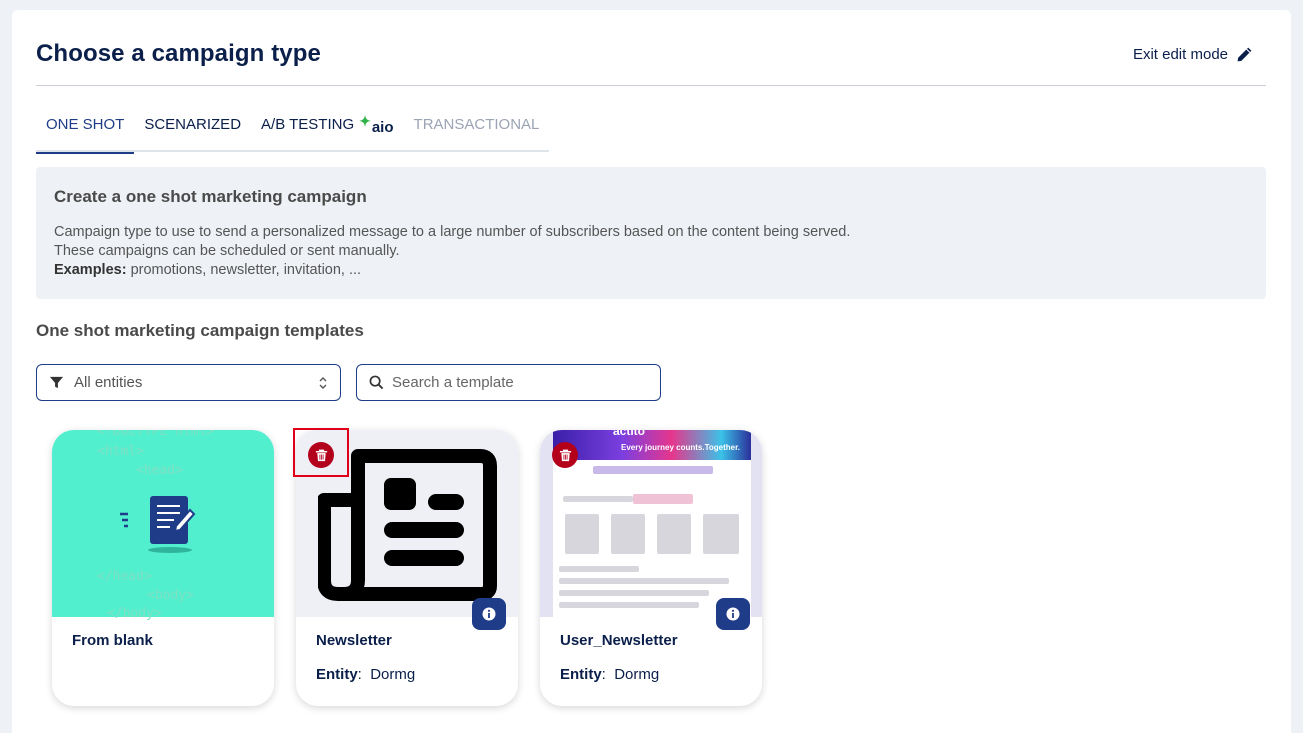 The height and width of the screenshot is (733, 1303). I want to click on template-name: User_Newsletter, so click(619, 640).